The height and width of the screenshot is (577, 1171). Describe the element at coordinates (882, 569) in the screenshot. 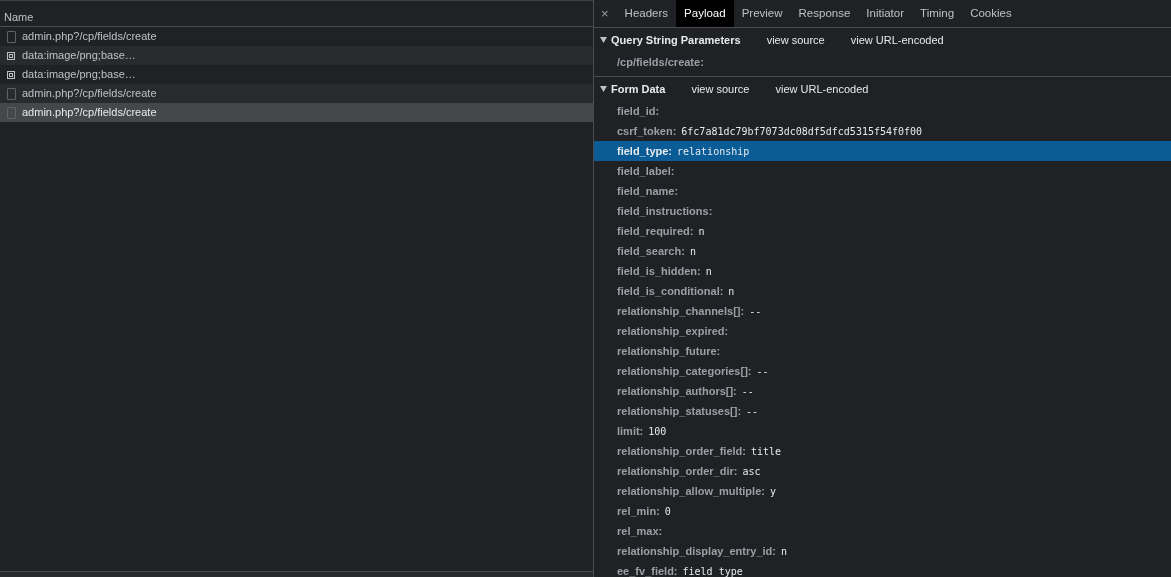

I see `param-row: ee_fv_field: field_type` at that location.